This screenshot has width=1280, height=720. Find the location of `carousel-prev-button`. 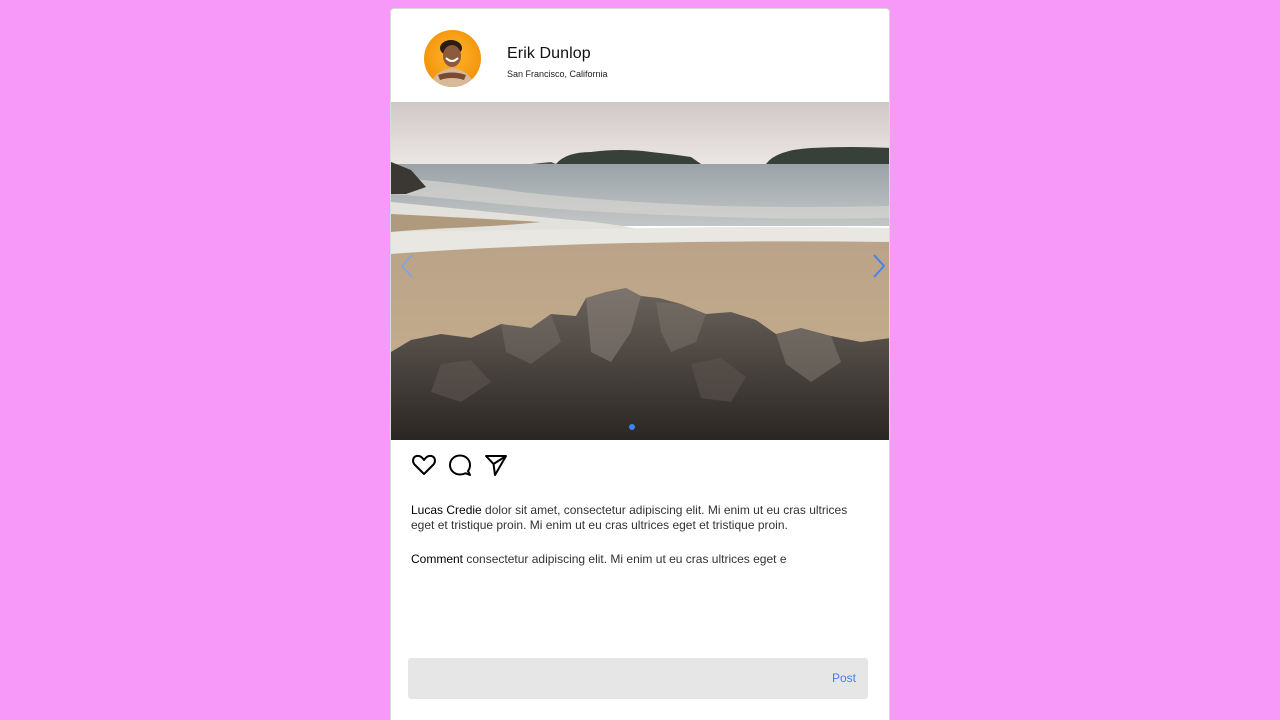

carousel-prev-button is located at coordinates (407, 266).